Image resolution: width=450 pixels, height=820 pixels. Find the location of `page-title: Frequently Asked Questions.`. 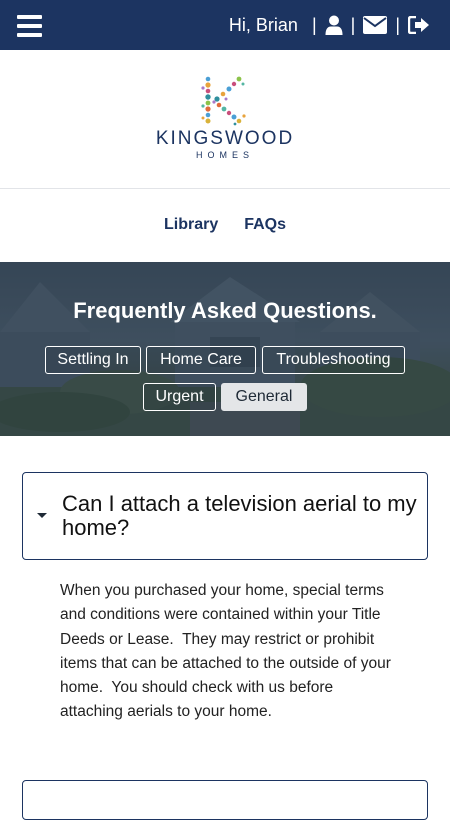

page-title: Frequently Asked Questions. is located at coordinates (225, 310).